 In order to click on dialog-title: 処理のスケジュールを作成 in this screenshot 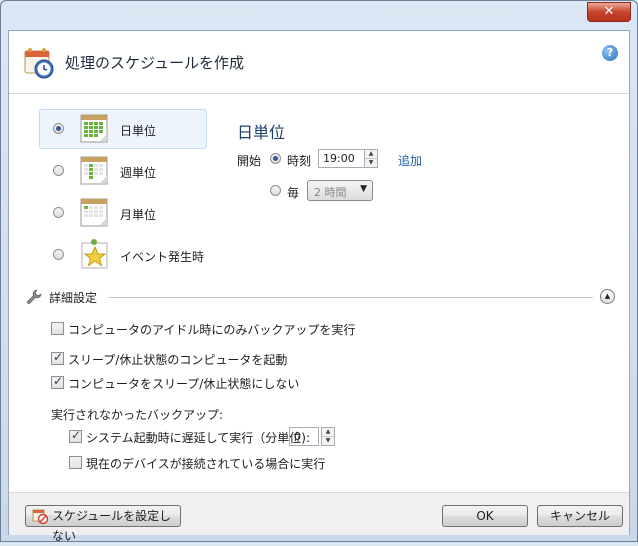, I will do `click(154, 63)`.